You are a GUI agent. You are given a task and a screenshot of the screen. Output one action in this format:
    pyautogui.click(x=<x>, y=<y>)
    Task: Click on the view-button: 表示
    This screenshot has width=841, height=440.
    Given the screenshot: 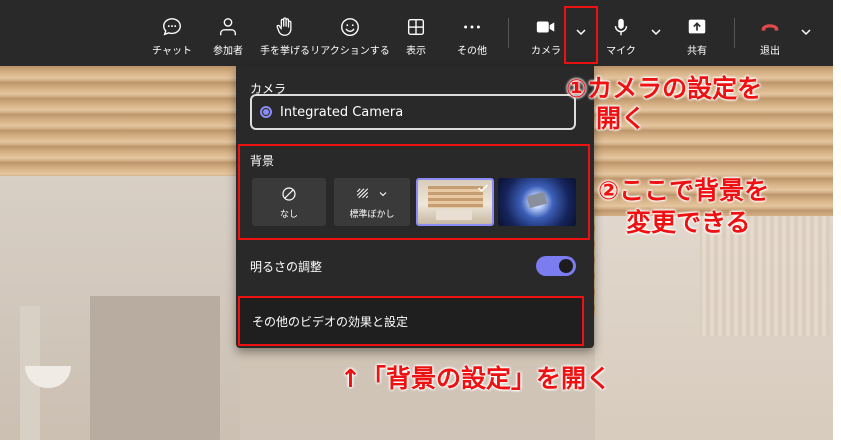 What is the action you would take?
    pyautogui.click(x=416, y=33)
    